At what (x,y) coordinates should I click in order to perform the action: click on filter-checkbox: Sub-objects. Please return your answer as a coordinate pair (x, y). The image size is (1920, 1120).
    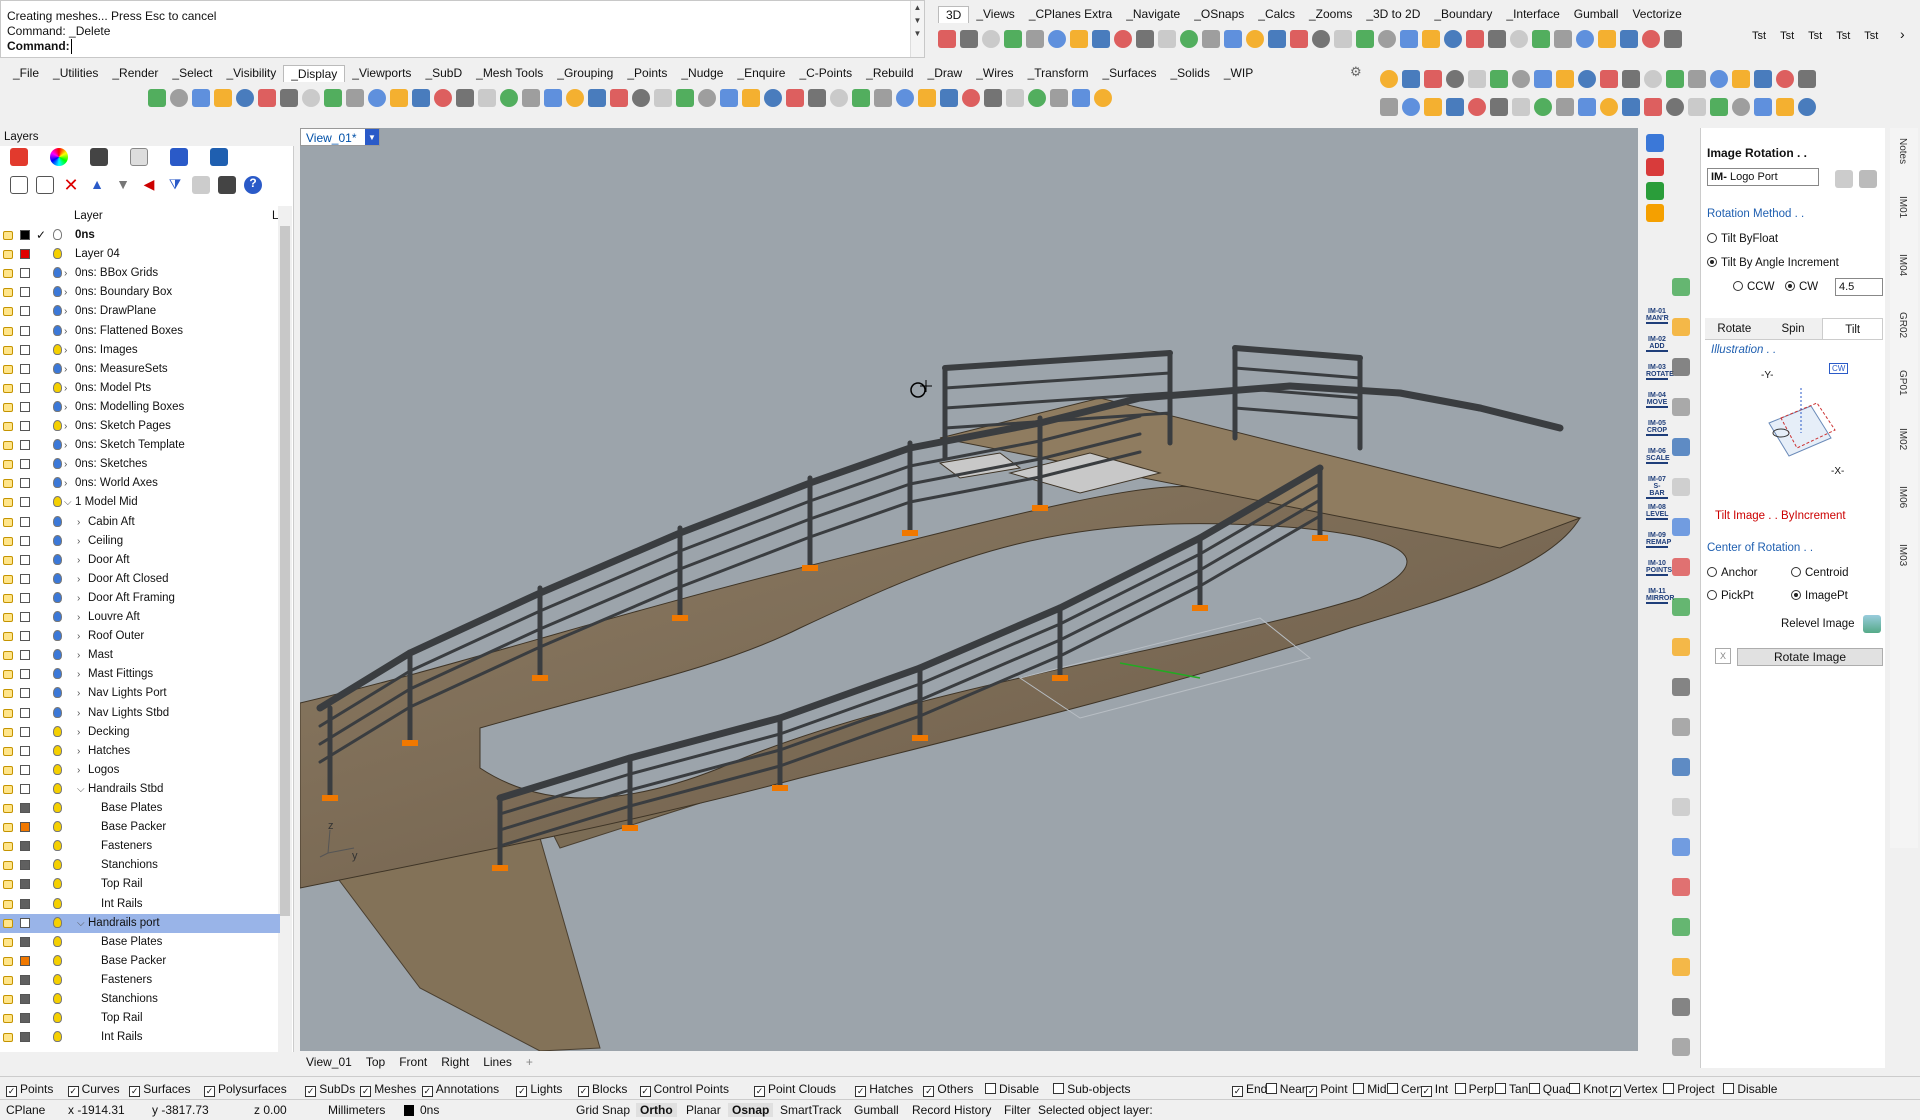
    Looking at the image, I should click on (1092, 1089).